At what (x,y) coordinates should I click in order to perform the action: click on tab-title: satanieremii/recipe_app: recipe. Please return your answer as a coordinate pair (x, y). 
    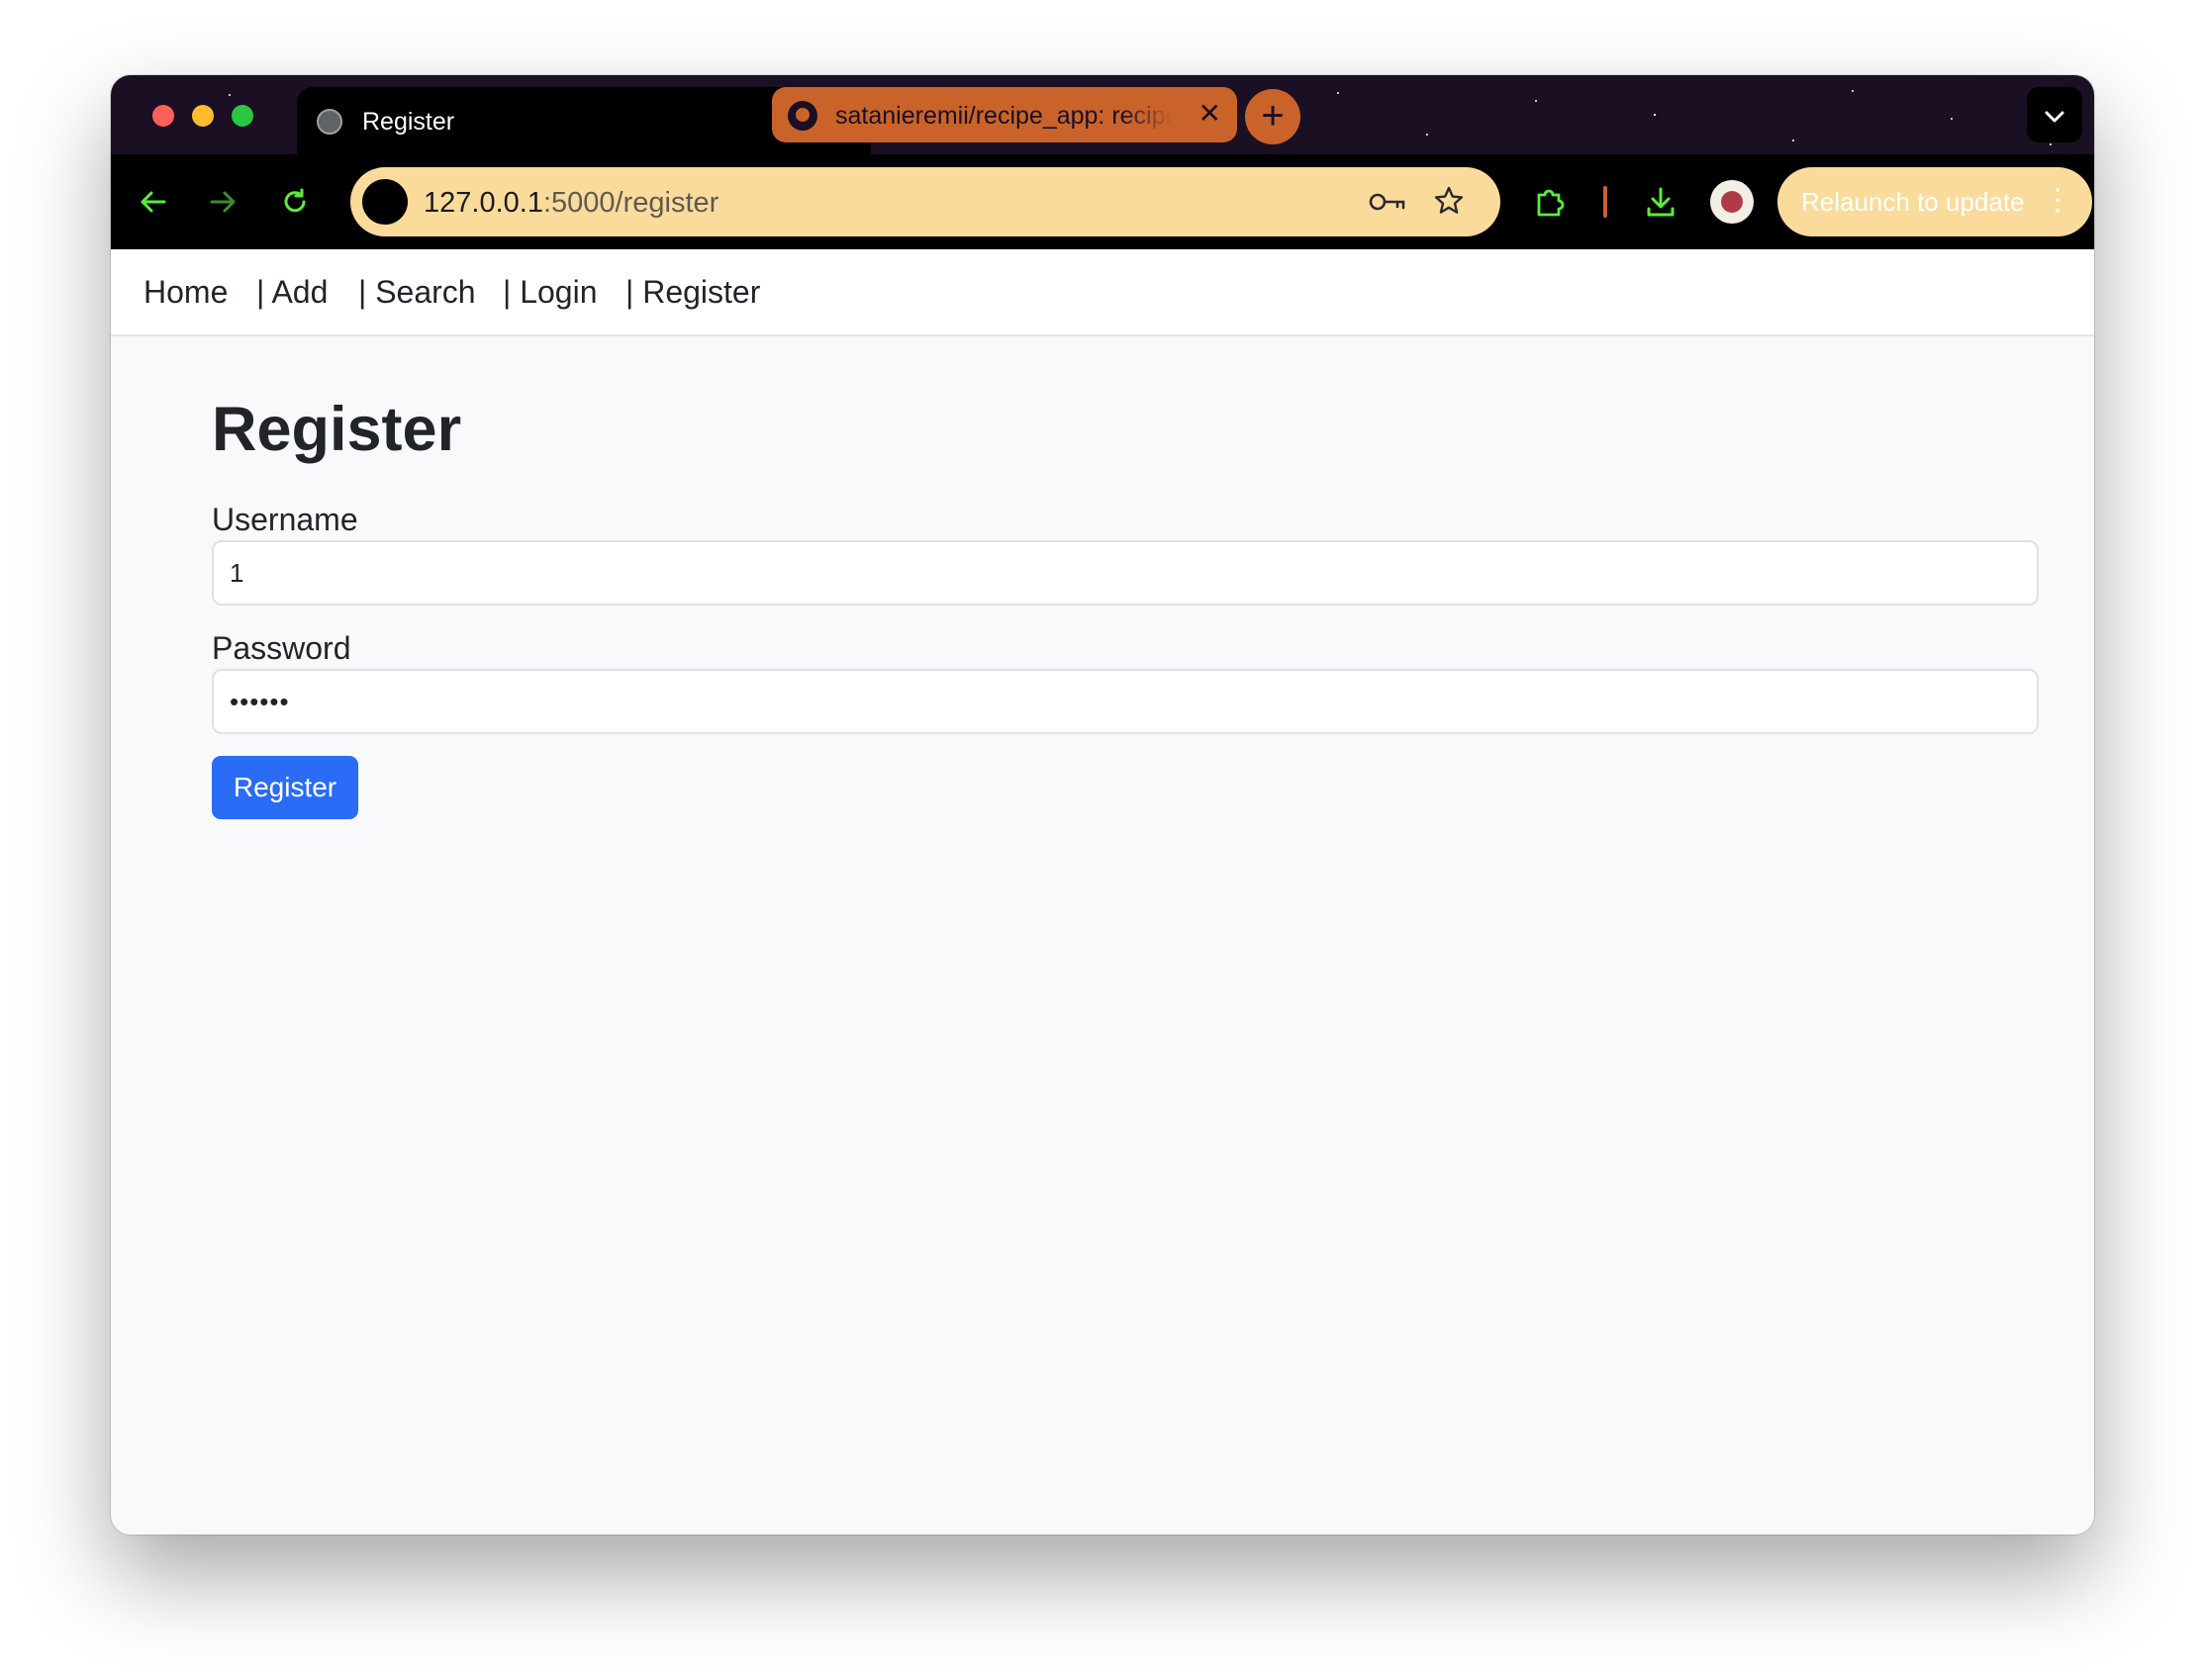
    Looking at the image, I should click on (1004, 116).